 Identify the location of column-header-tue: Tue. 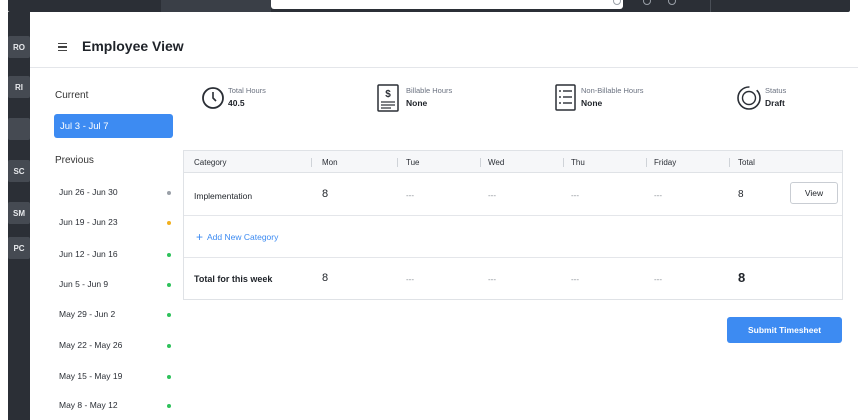
(413, 162).